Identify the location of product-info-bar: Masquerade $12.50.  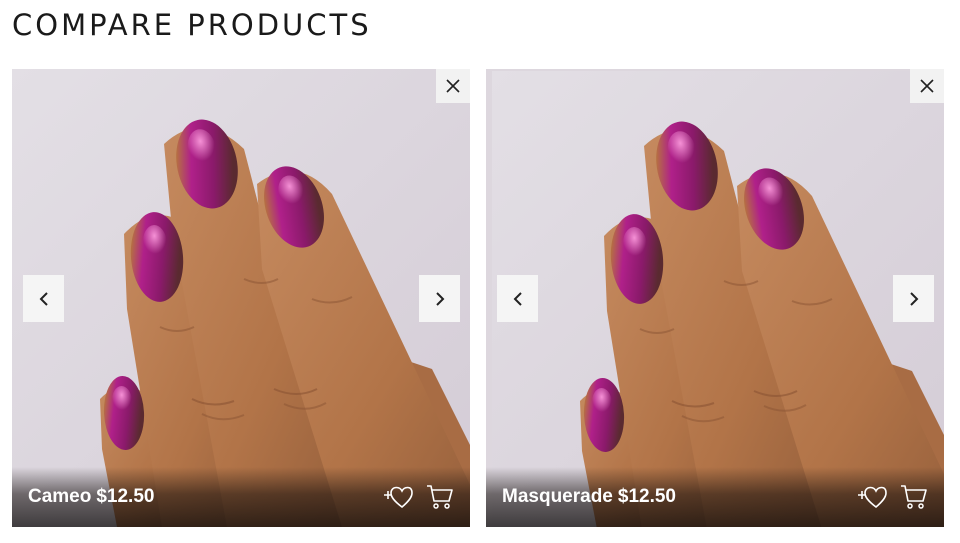
(715, 497).